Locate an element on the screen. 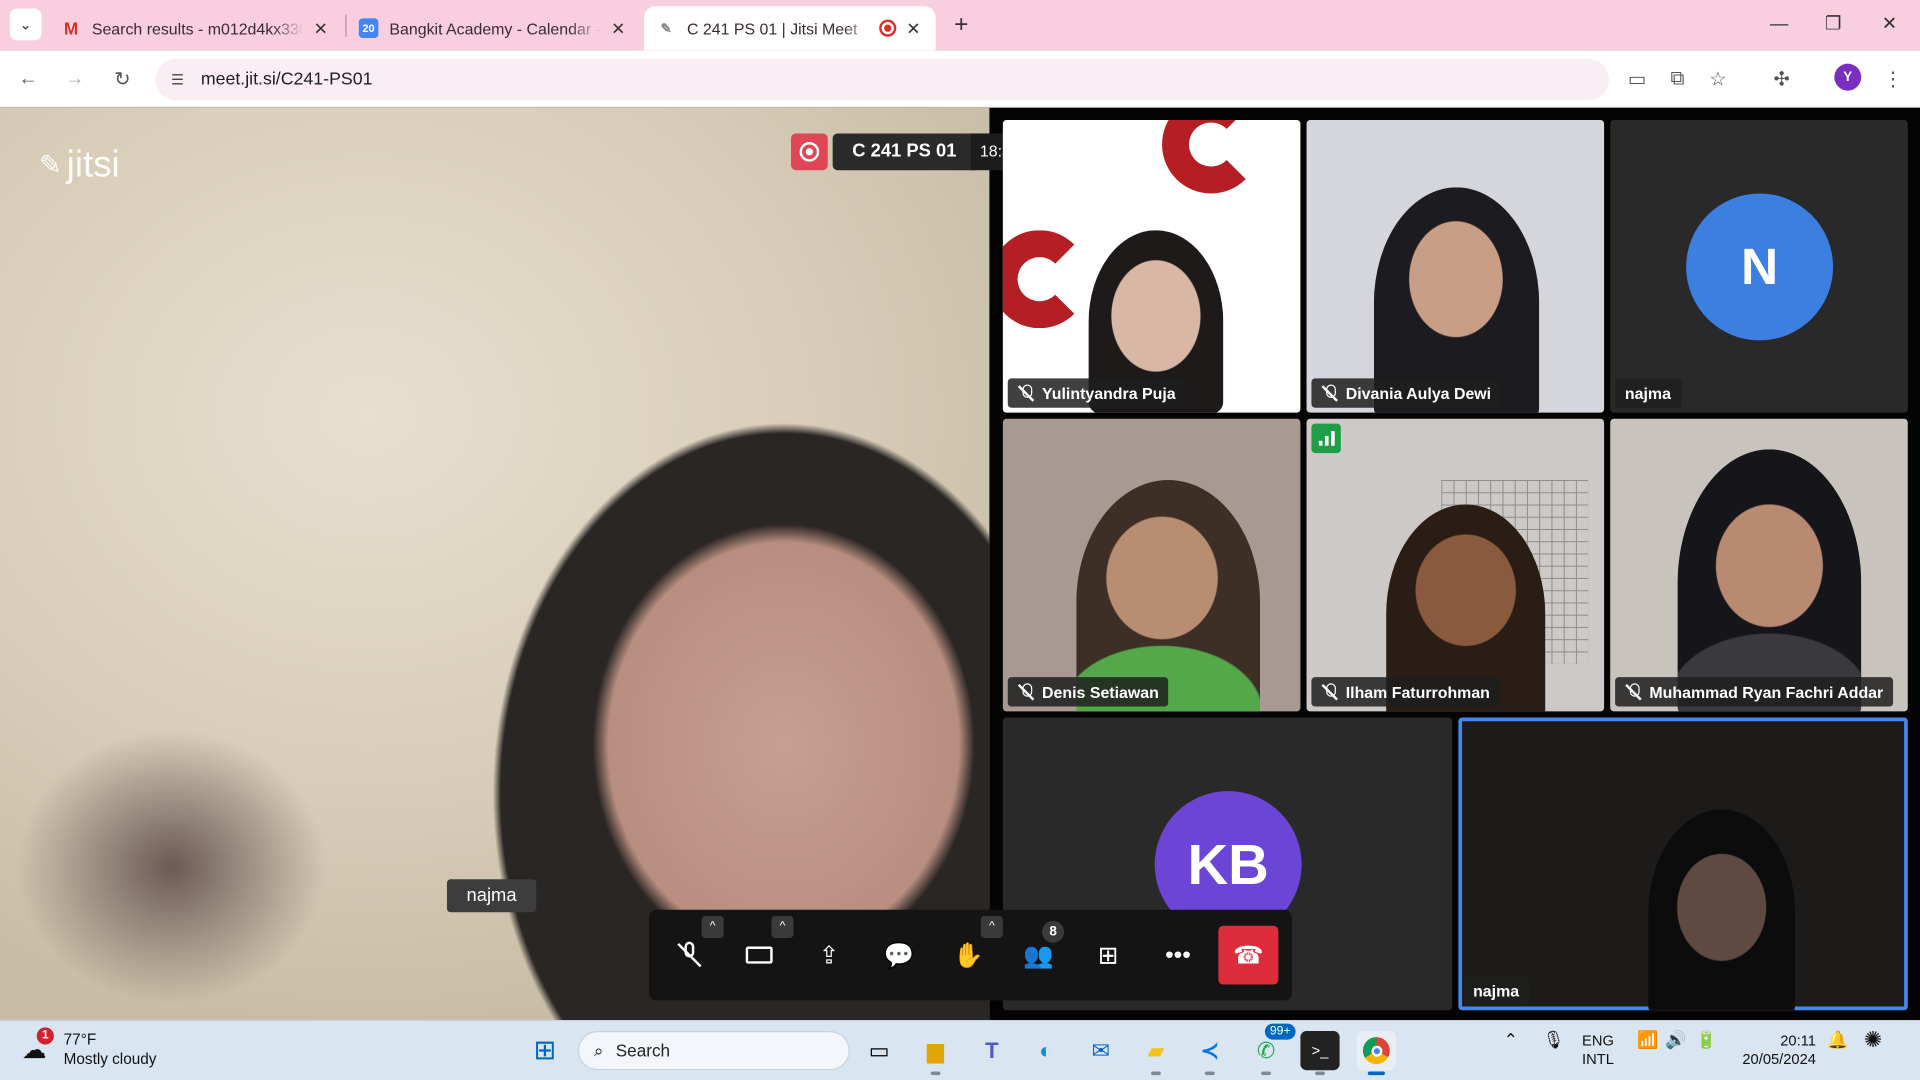 This screenshot has width=1920, height=1080. tab-title: C 241 PS 01 | Jitsi Meet is located at coordinates (772, 28).